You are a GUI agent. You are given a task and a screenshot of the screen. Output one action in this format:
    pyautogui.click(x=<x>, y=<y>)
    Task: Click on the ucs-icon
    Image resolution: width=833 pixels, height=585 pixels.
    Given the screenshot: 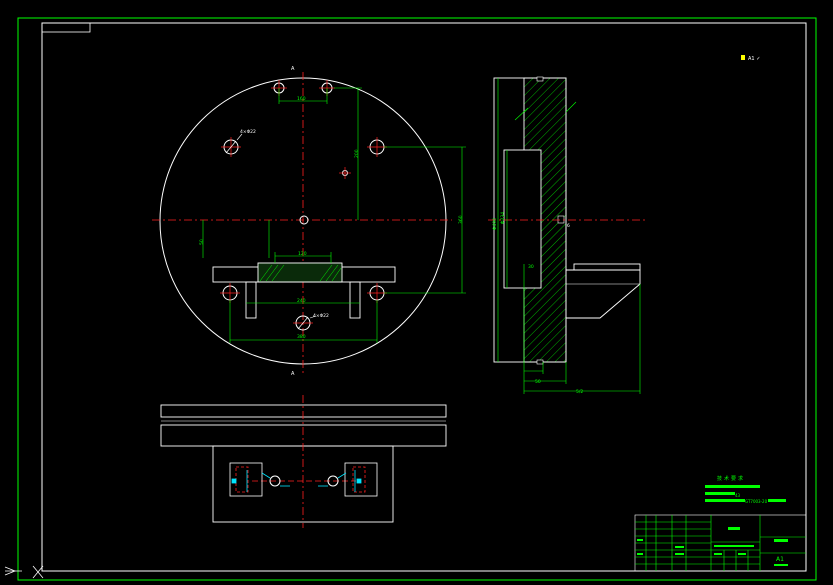 What is the action you would take?
    pyautogui.click(x=24, y=572)
    